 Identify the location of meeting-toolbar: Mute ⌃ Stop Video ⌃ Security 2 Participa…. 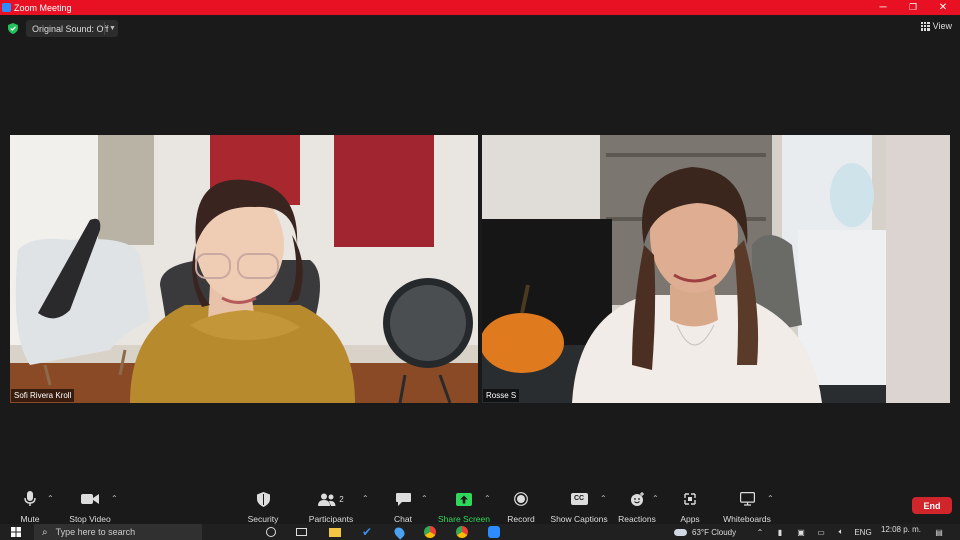
(480, 504).